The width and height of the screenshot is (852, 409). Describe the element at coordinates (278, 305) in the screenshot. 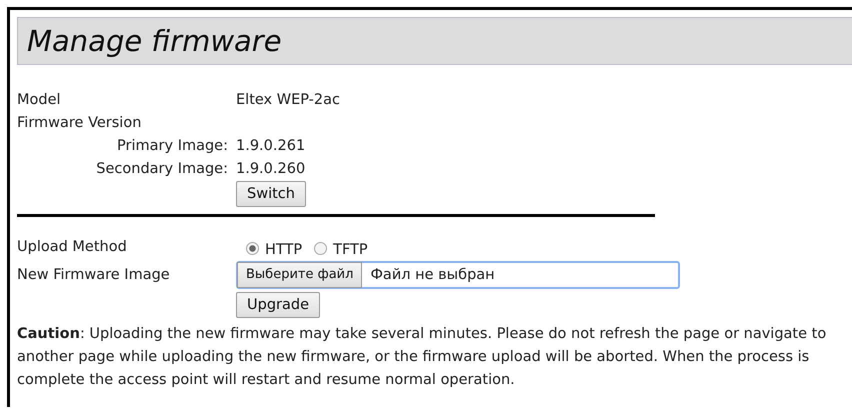

I see `upgrade-button: Upgrade` at that location.